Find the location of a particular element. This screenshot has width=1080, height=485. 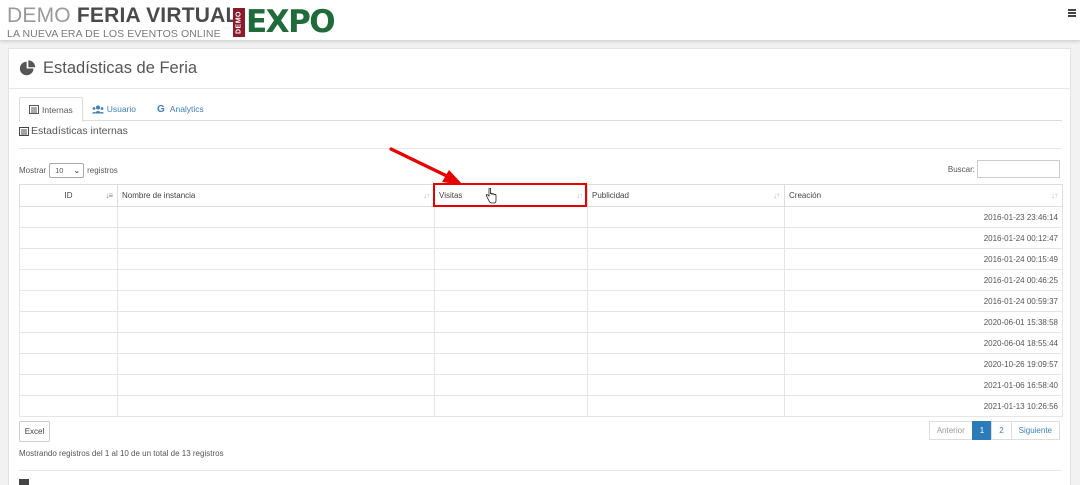

table-cell-created: 2016-01-23 23:46:14 is located at coordinates (923, 217).